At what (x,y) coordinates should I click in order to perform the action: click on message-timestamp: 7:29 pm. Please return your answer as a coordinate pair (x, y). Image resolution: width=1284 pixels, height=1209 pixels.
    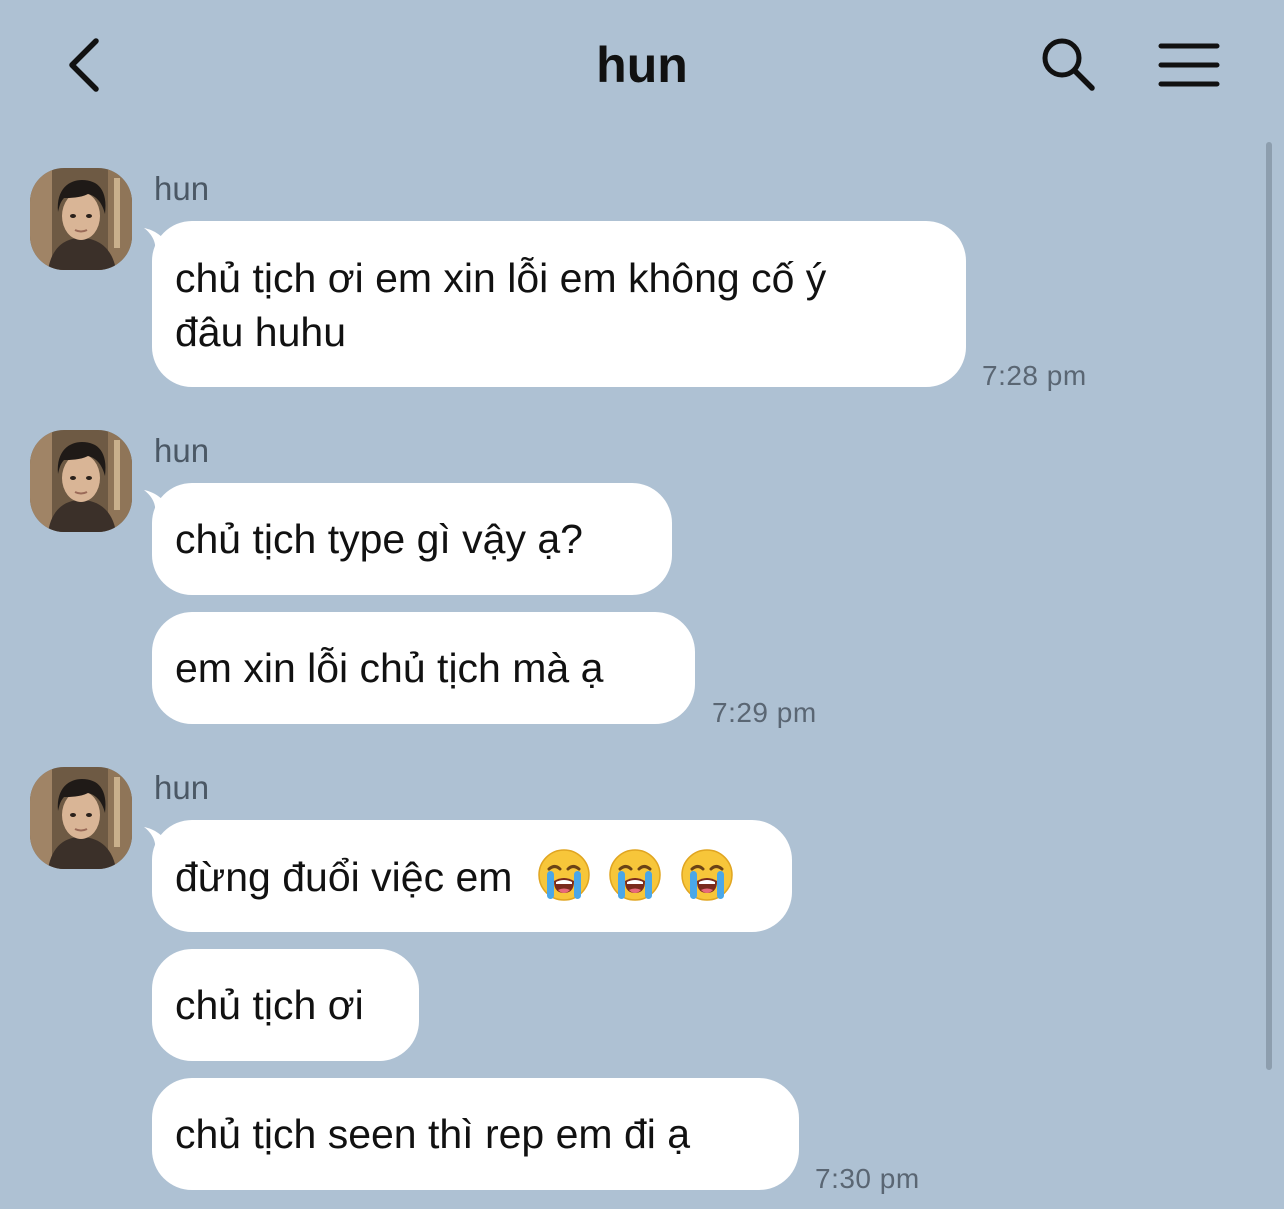
    Looking at the image, I should click on (764, 712).